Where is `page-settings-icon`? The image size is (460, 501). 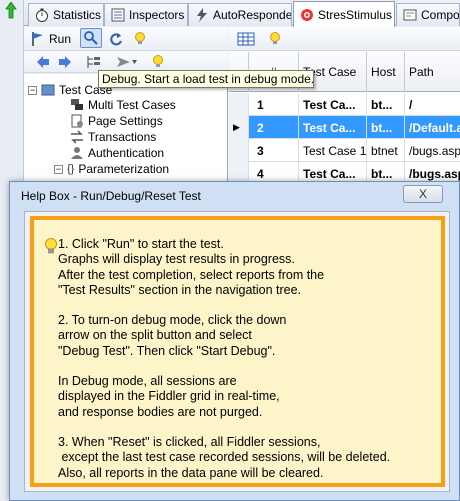 page-settings-icon is located at coordinates (77, 121).